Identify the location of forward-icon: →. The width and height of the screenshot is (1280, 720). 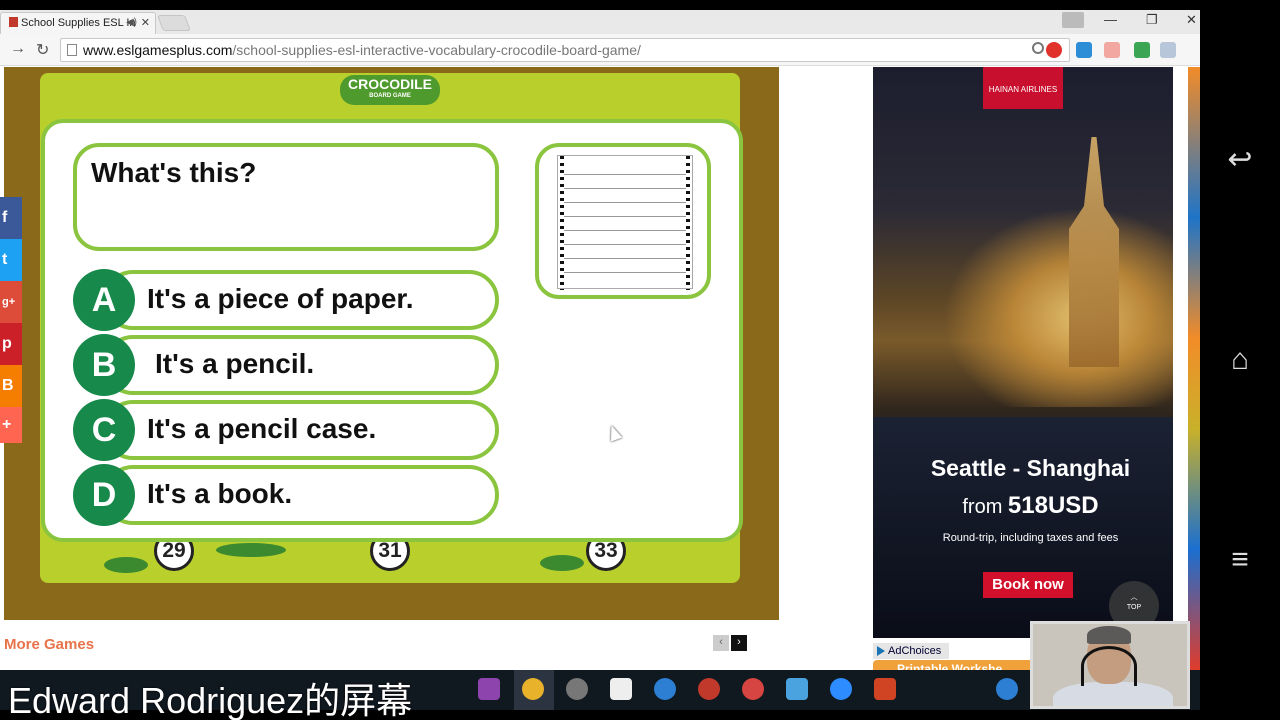
(18, 49).